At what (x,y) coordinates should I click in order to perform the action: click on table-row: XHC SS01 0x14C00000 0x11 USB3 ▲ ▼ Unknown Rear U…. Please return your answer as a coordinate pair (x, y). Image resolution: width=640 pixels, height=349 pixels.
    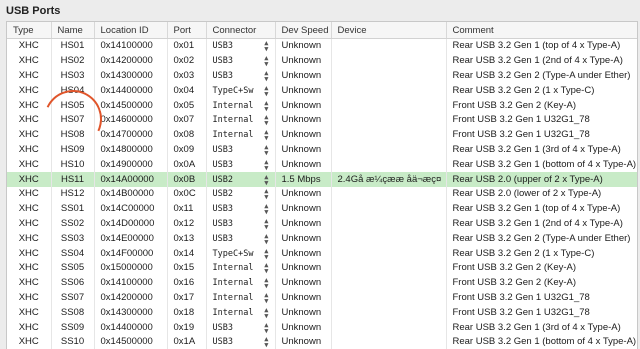
    Looking at the image, I should click on (322, 209).